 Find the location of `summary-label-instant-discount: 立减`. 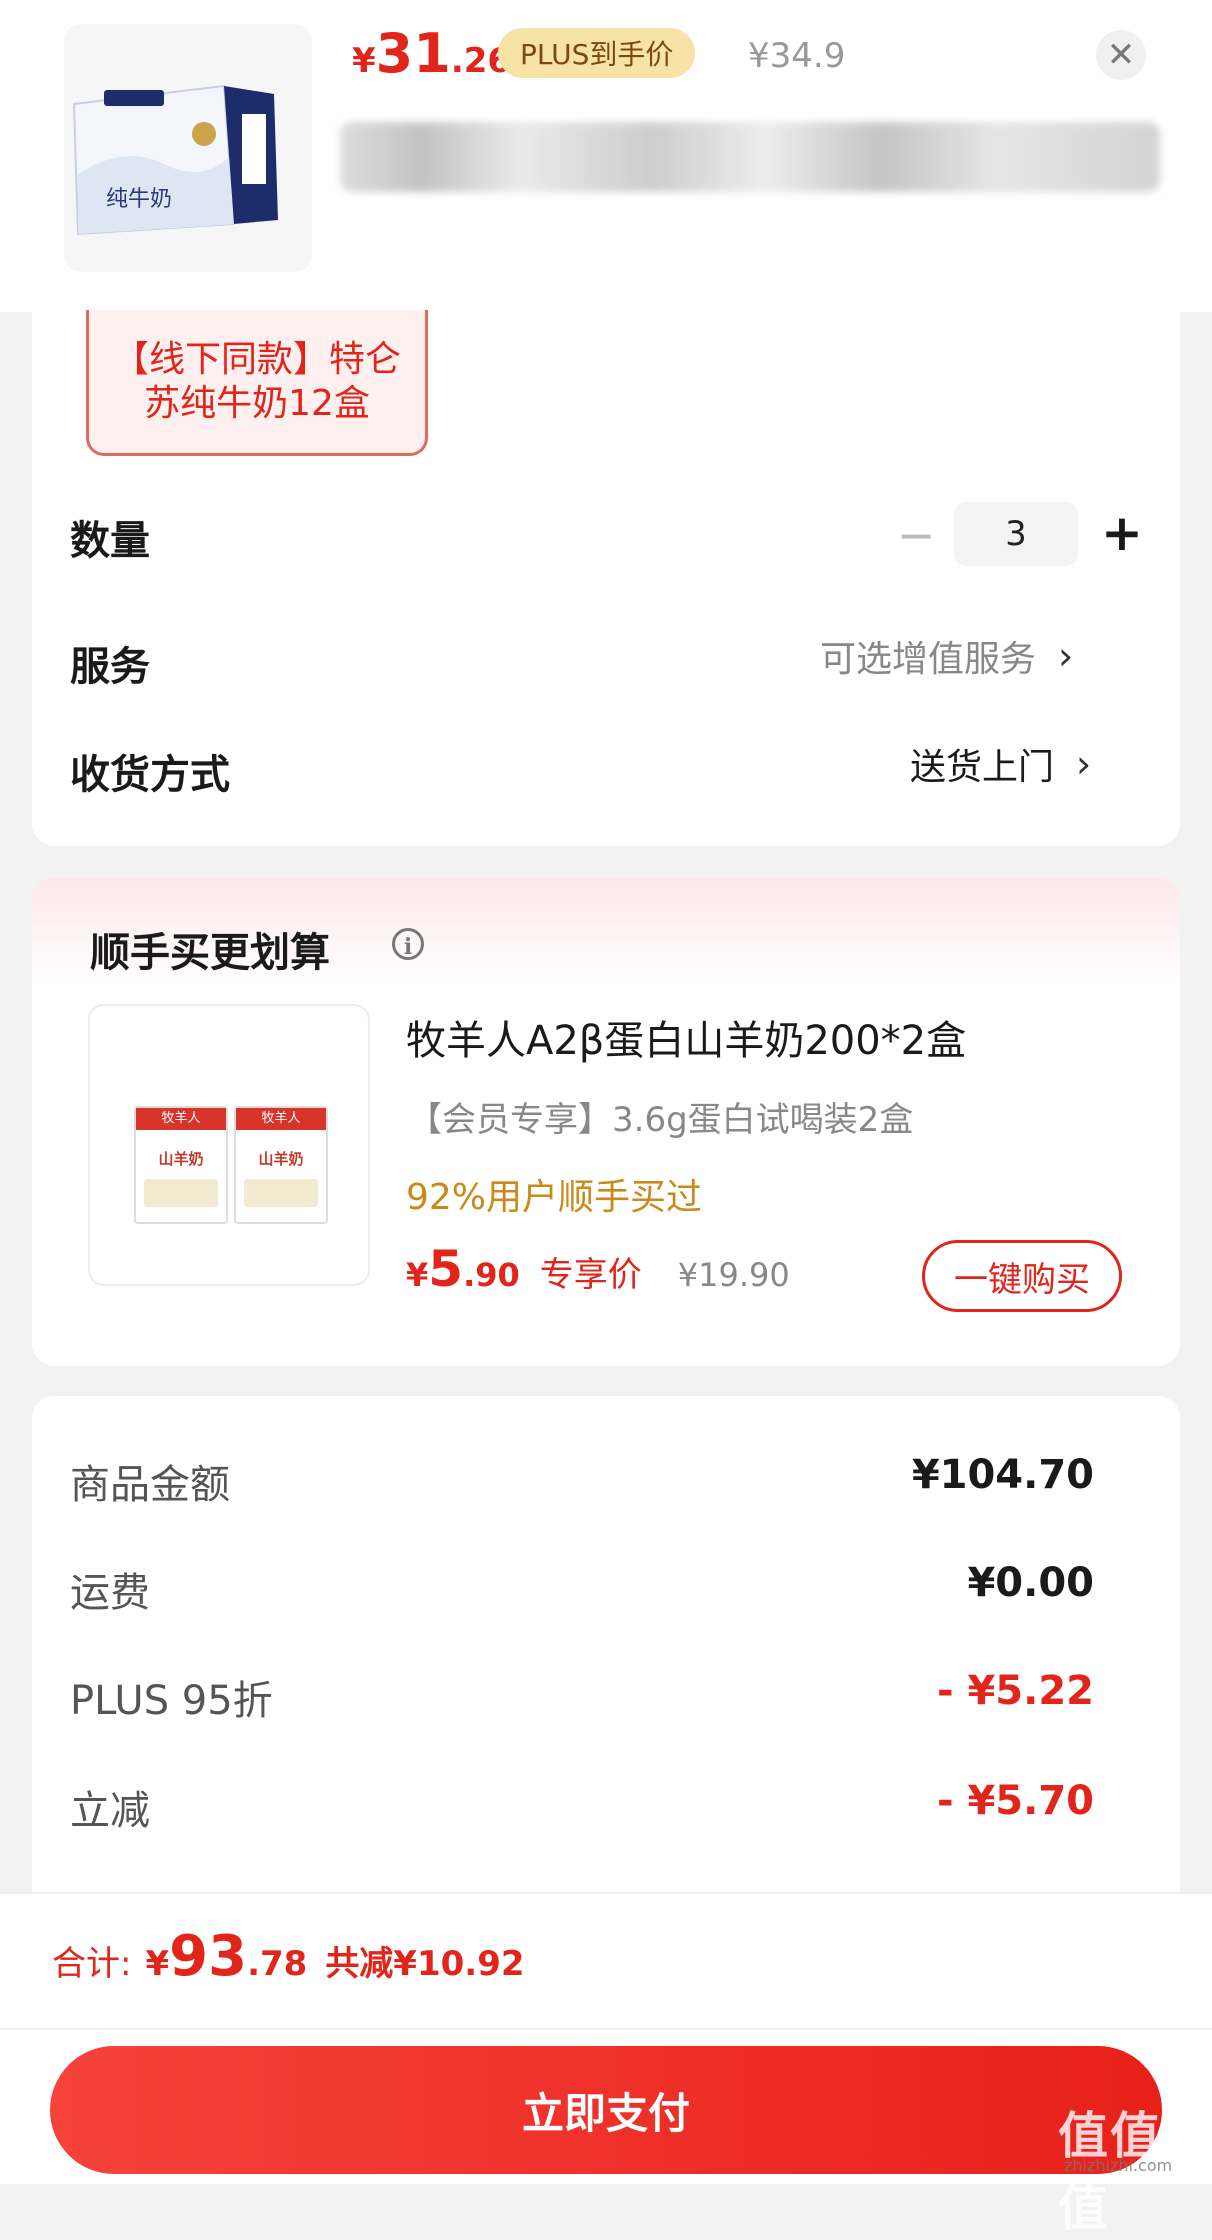

summary-label-instant-discount: 立减 is located at coordinates (110, 1811).